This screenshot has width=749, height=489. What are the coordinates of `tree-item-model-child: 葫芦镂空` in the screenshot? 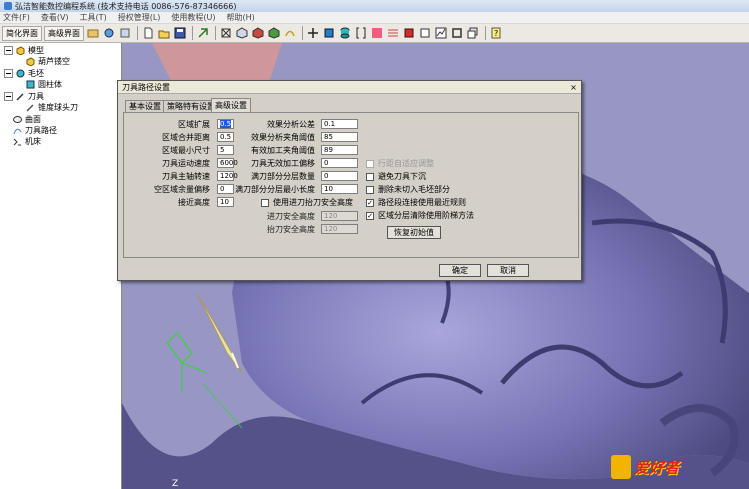 It's located at (48, 61).